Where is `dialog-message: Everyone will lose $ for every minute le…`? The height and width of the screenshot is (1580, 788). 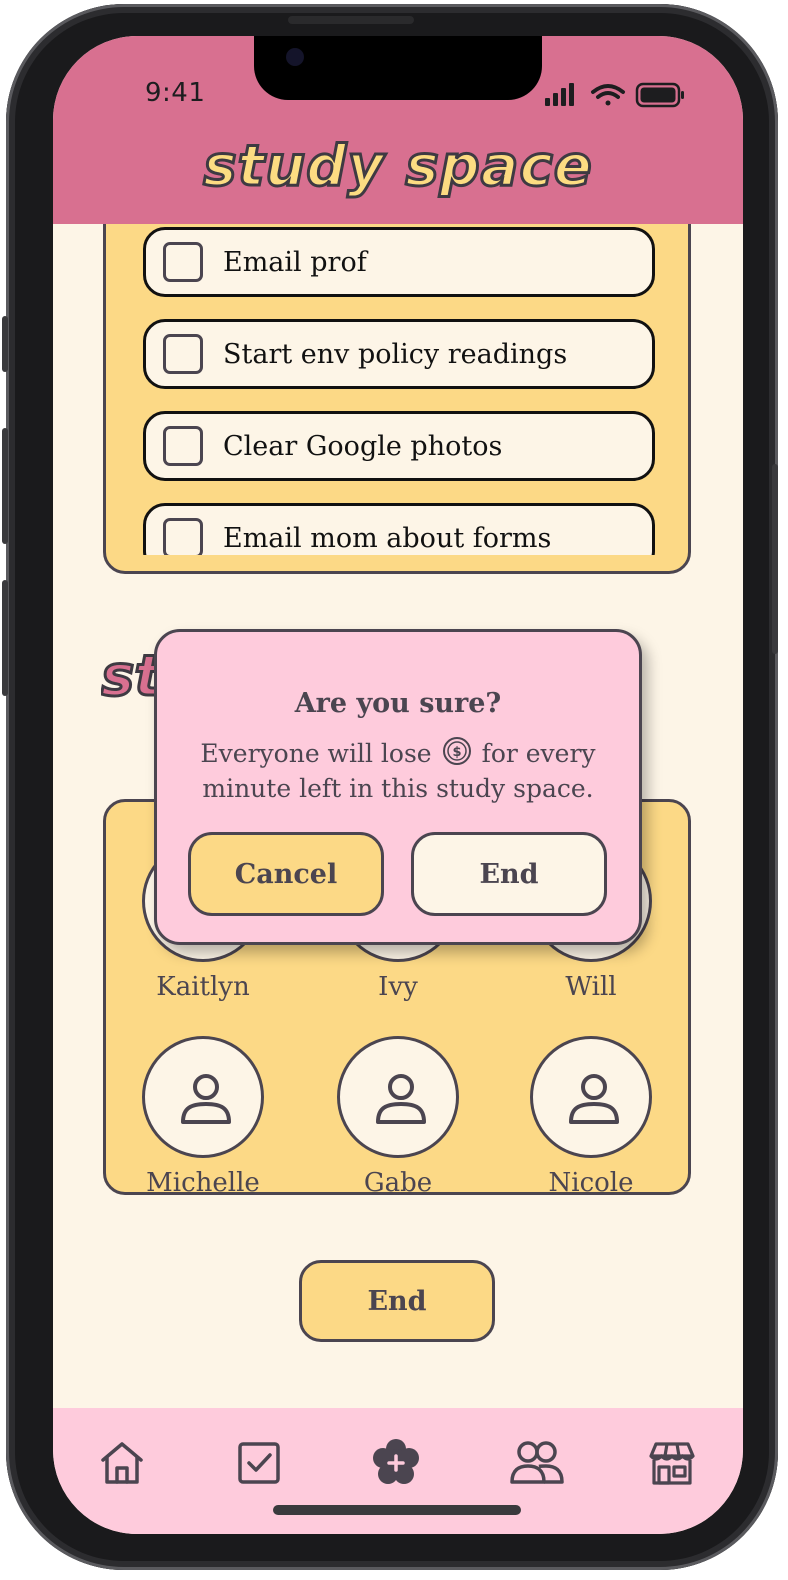 dialog-message: Everyone will lose $ for every minute le… is located at coordinates (398, 771).